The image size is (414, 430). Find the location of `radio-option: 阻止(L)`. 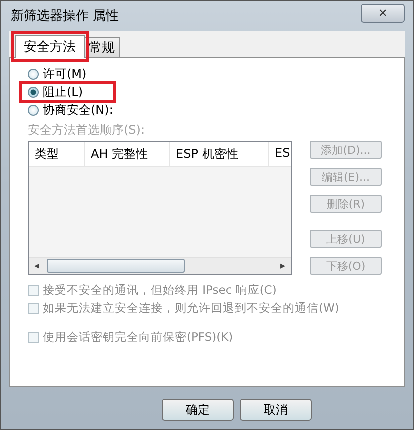

radio-option: 阻止(L) is located at coordinates (68, 92).